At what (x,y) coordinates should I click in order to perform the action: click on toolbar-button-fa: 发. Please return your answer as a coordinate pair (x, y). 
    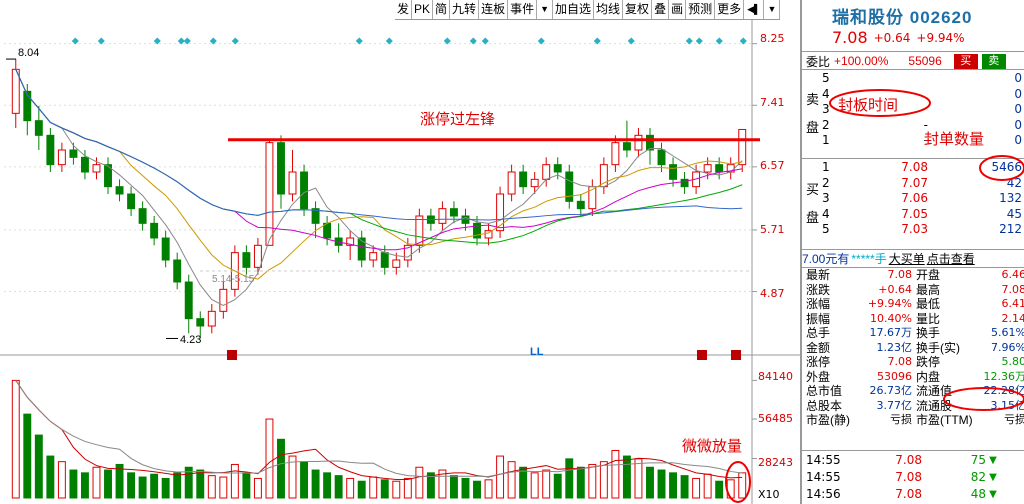
    Looking at the image, I should click on (404, 9).